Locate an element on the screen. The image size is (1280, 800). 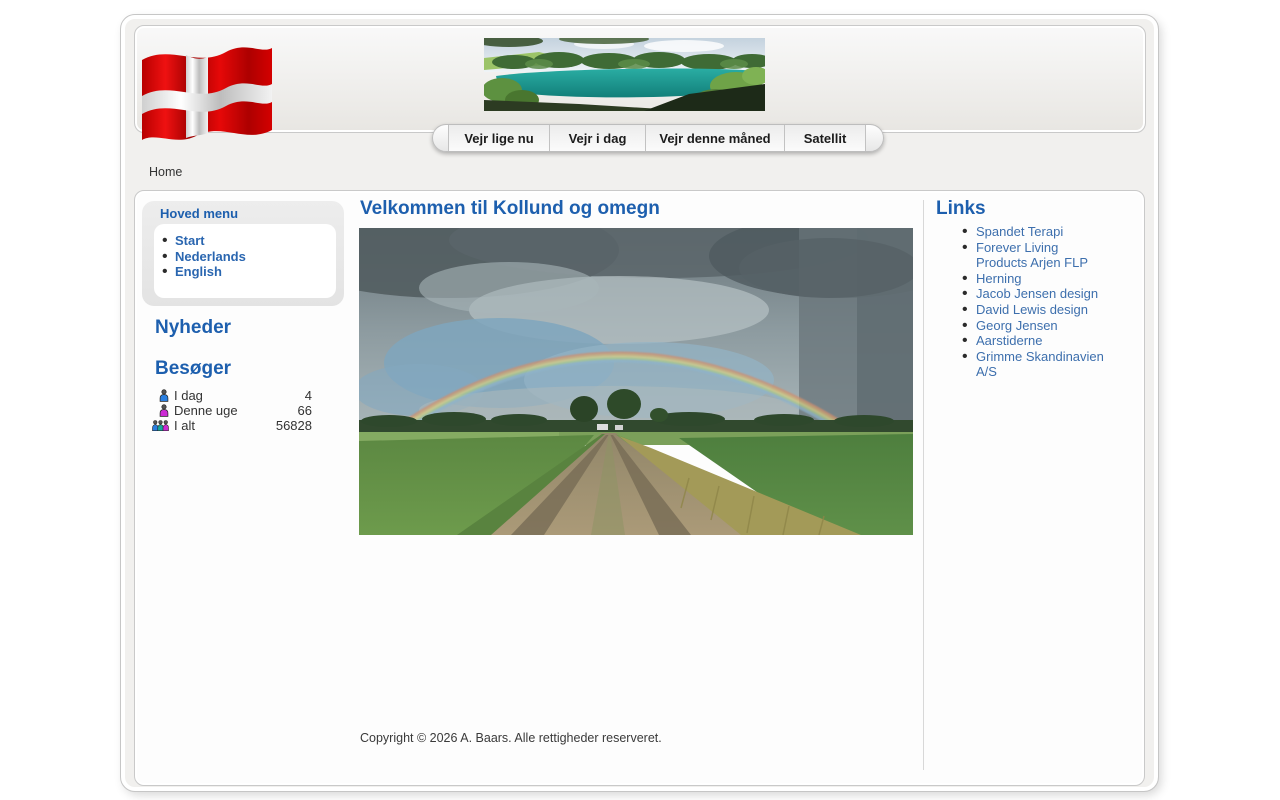
tab-label: Vejr lige nu is located at coordinates (499, 138).